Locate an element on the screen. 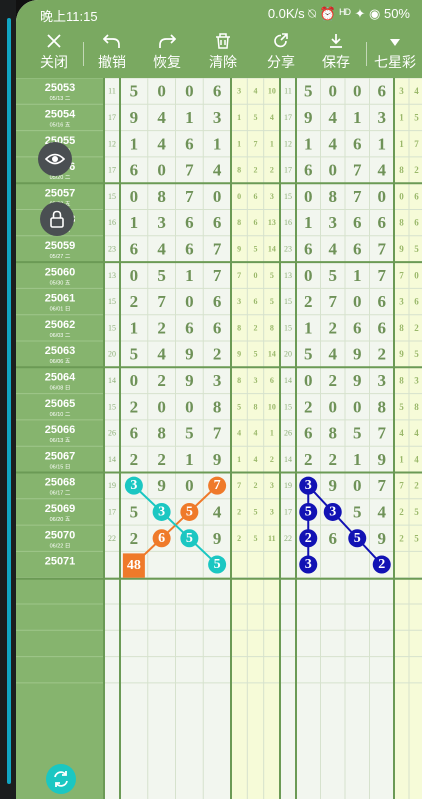 The width and height of the screenshot is (422, 799). sum-cell: 26 is located at coordinates (288, 433).